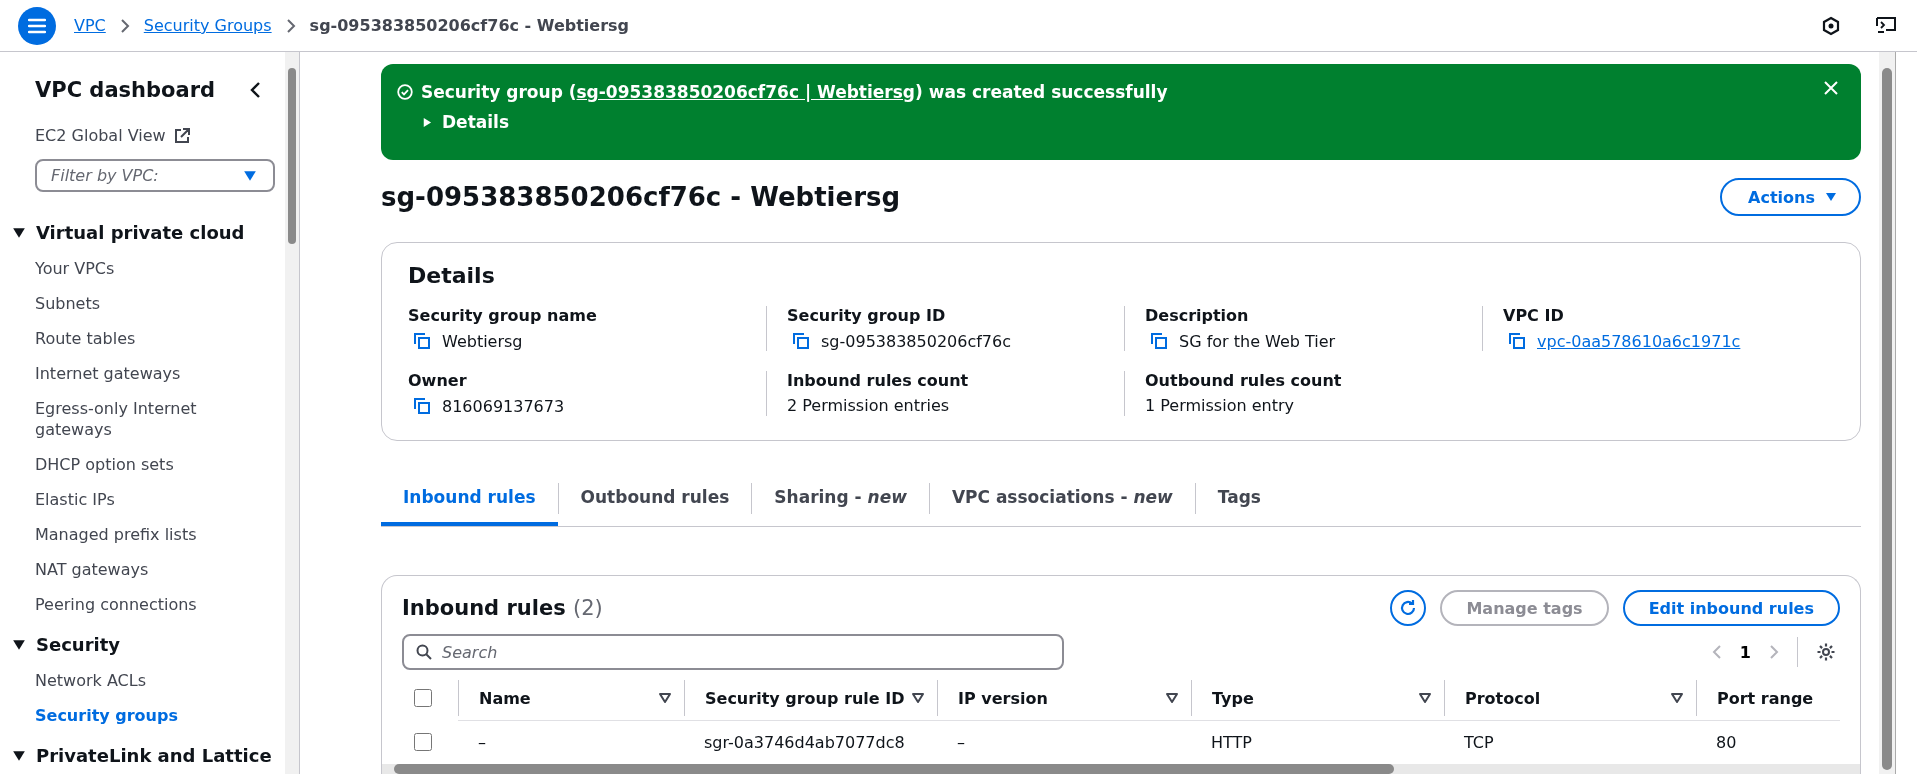 This screenshot has width=1917, height=774. Describe the element at coordinates (746, 92) in the screenshot. I see `security-group-link: sg-095383850206cf76c | Webtiersg` at that location.